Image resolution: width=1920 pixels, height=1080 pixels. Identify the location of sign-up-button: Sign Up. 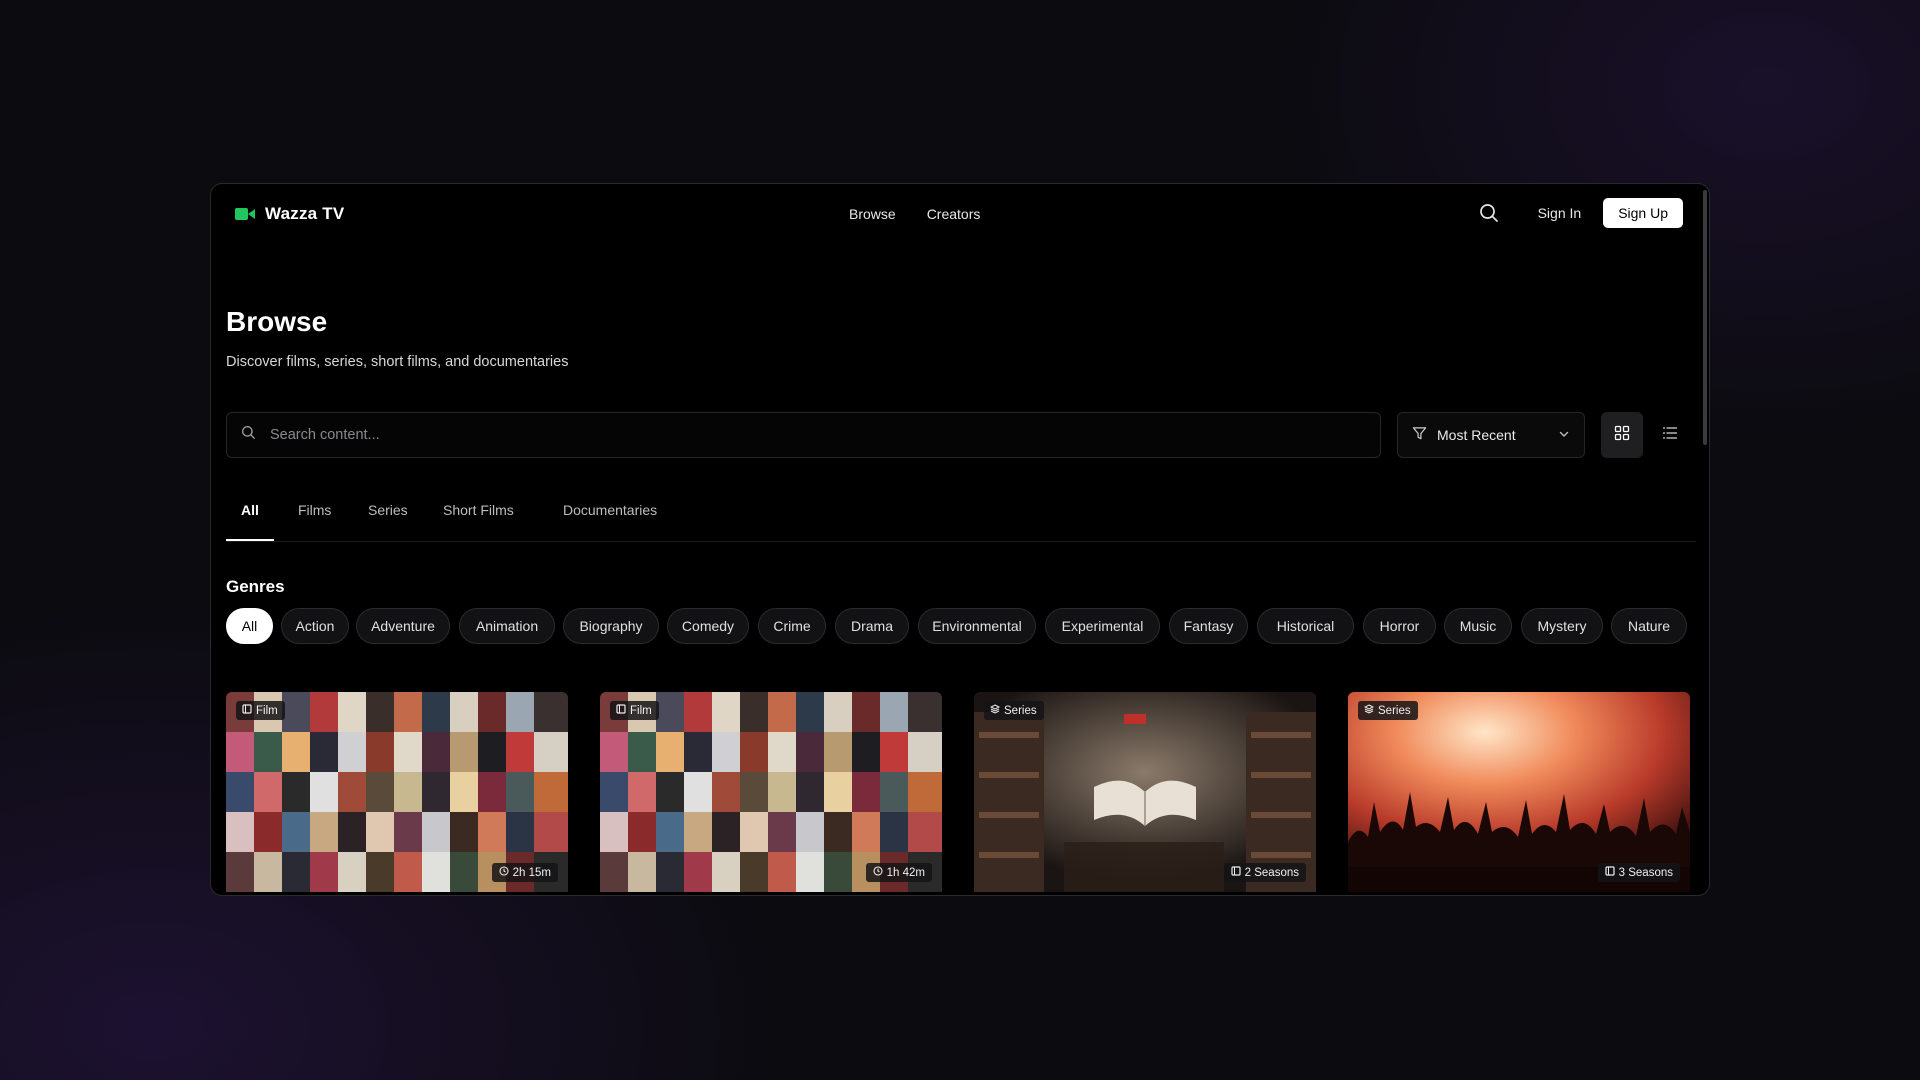
(1643, 213).